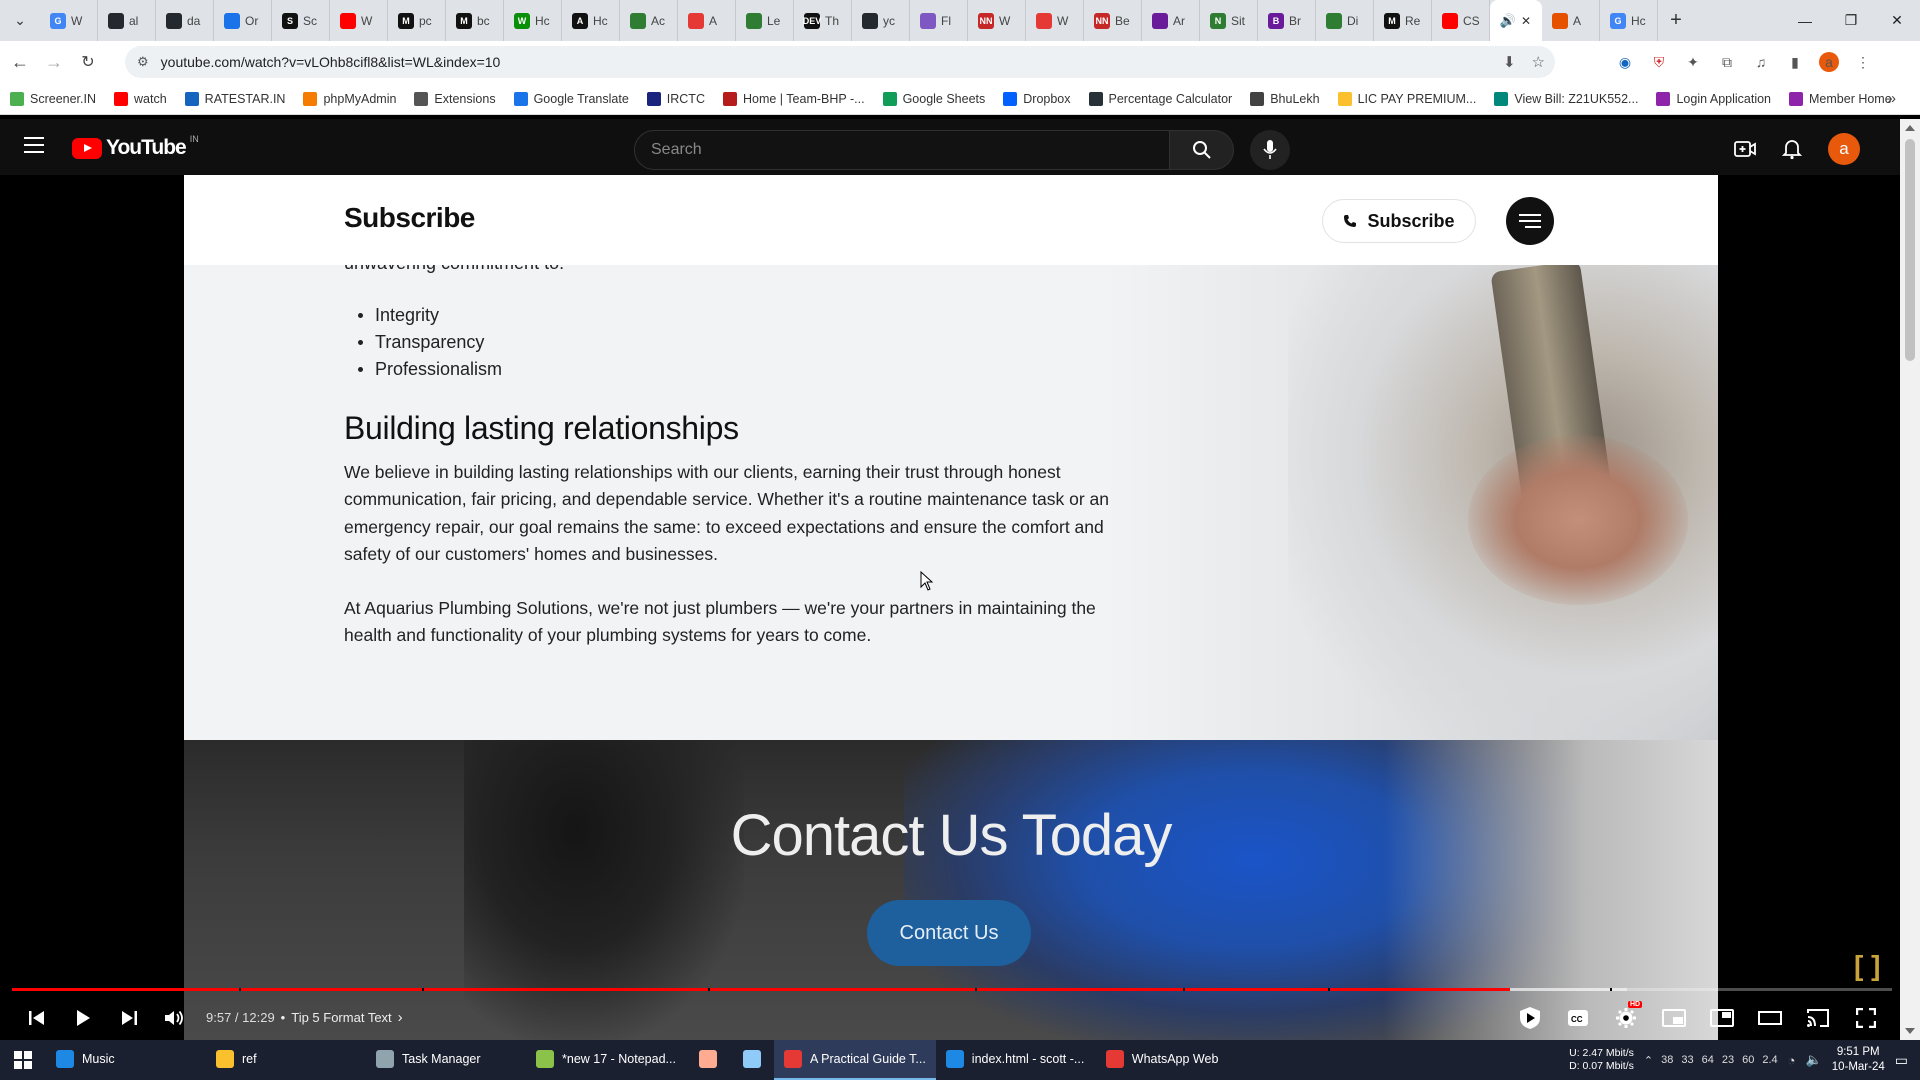 The width and height of the screenshot is (1920, 1080). What do you see at coordinates (1530, 1017) in the screenshot?
I see `sponsor-block-button` at bounding box center [1530, 1017].